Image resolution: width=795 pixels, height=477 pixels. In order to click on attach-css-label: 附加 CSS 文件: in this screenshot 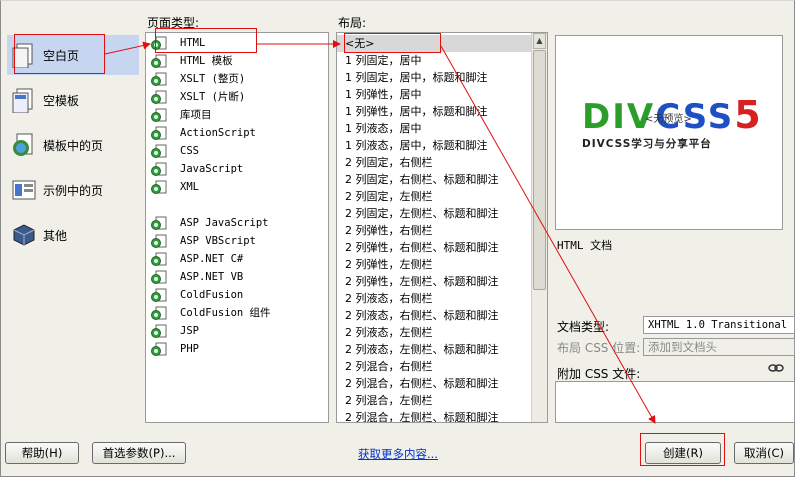, I will do `click(599, 374)`.